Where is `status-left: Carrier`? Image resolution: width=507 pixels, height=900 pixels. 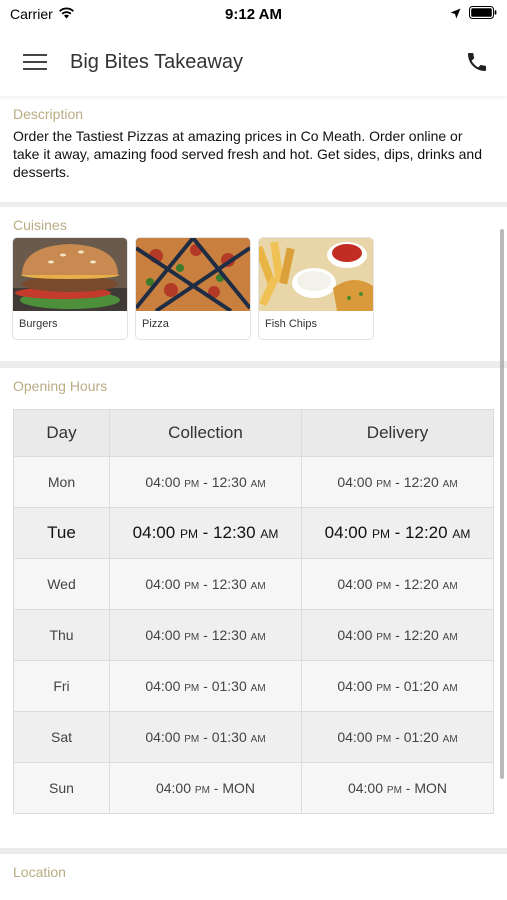 status-left: Carrier is located at coordinates (42, 14).